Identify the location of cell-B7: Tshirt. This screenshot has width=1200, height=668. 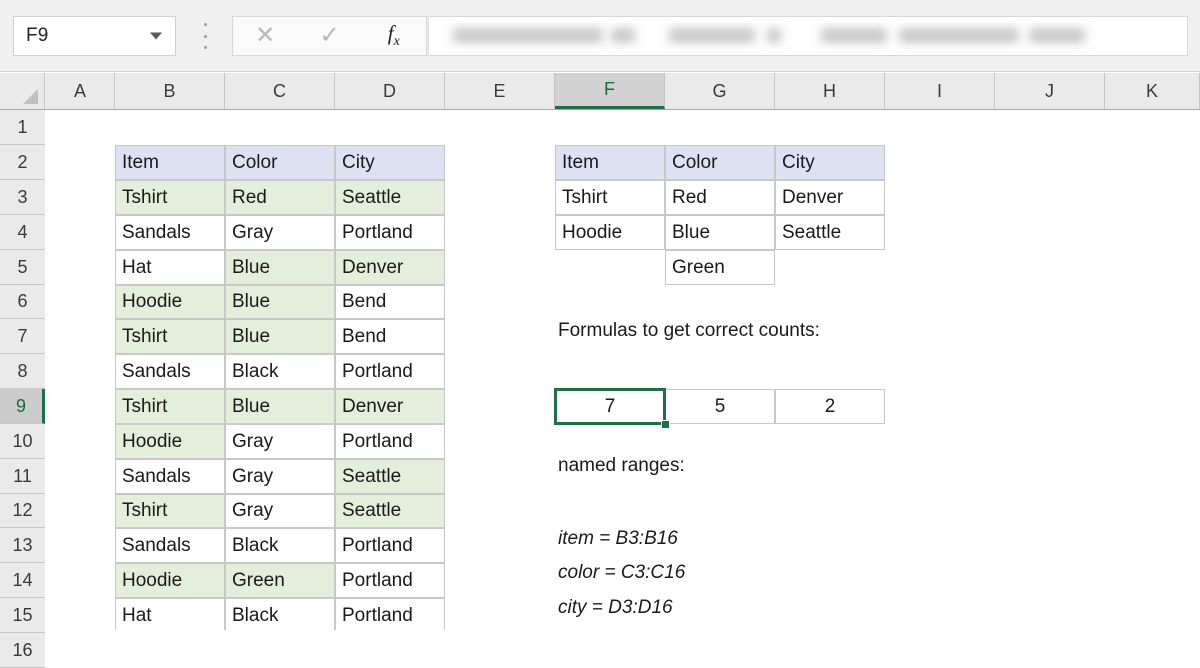
(170, 336).